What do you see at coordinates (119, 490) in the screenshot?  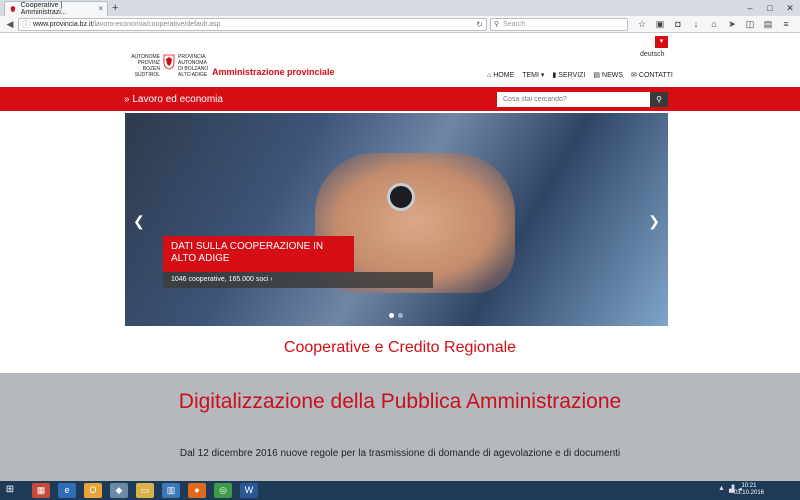 I see `app-tool-icon: ◆` at bounding box center [119, 490].